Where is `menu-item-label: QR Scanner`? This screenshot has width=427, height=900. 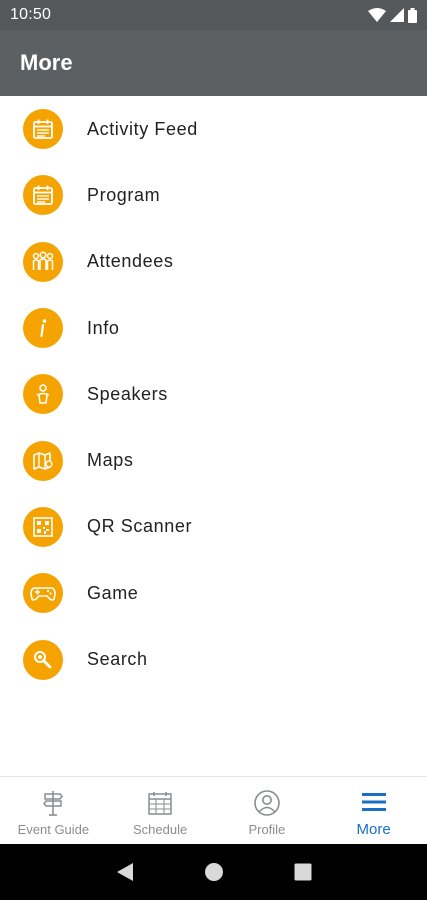
menu-item-label: QR Scanner is located at coordinates (140, 526).